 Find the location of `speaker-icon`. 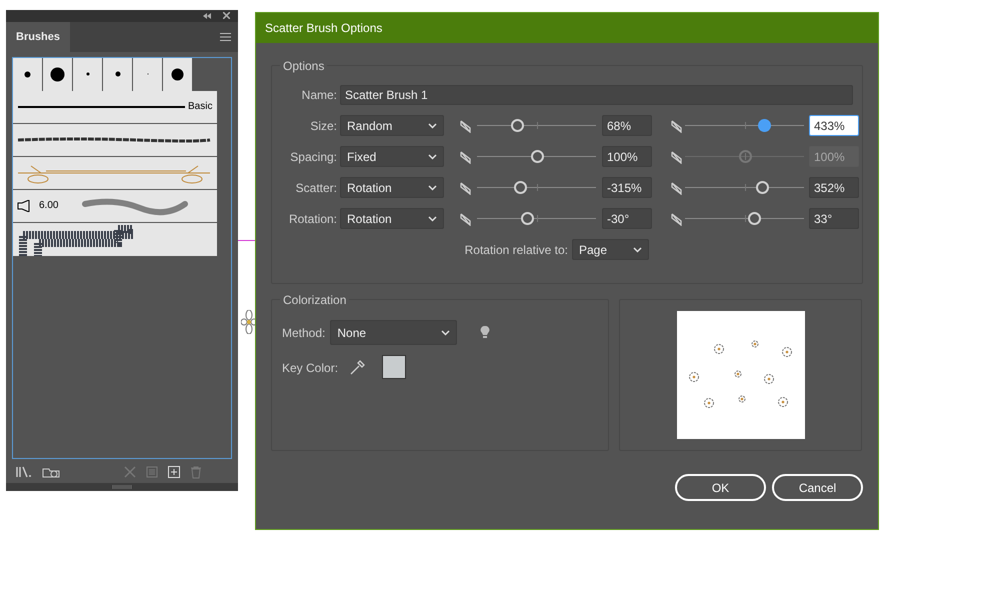

speaker-icon is located at coordinates (24, 206).